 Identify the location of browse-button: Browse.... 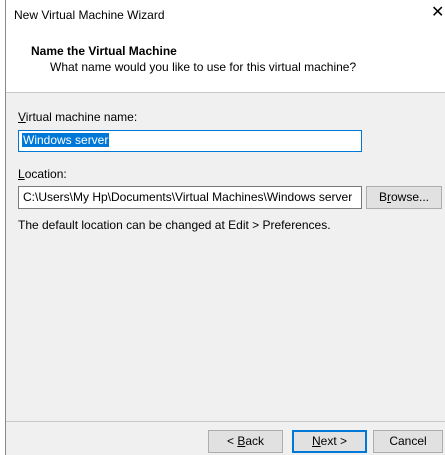
(404, 197).